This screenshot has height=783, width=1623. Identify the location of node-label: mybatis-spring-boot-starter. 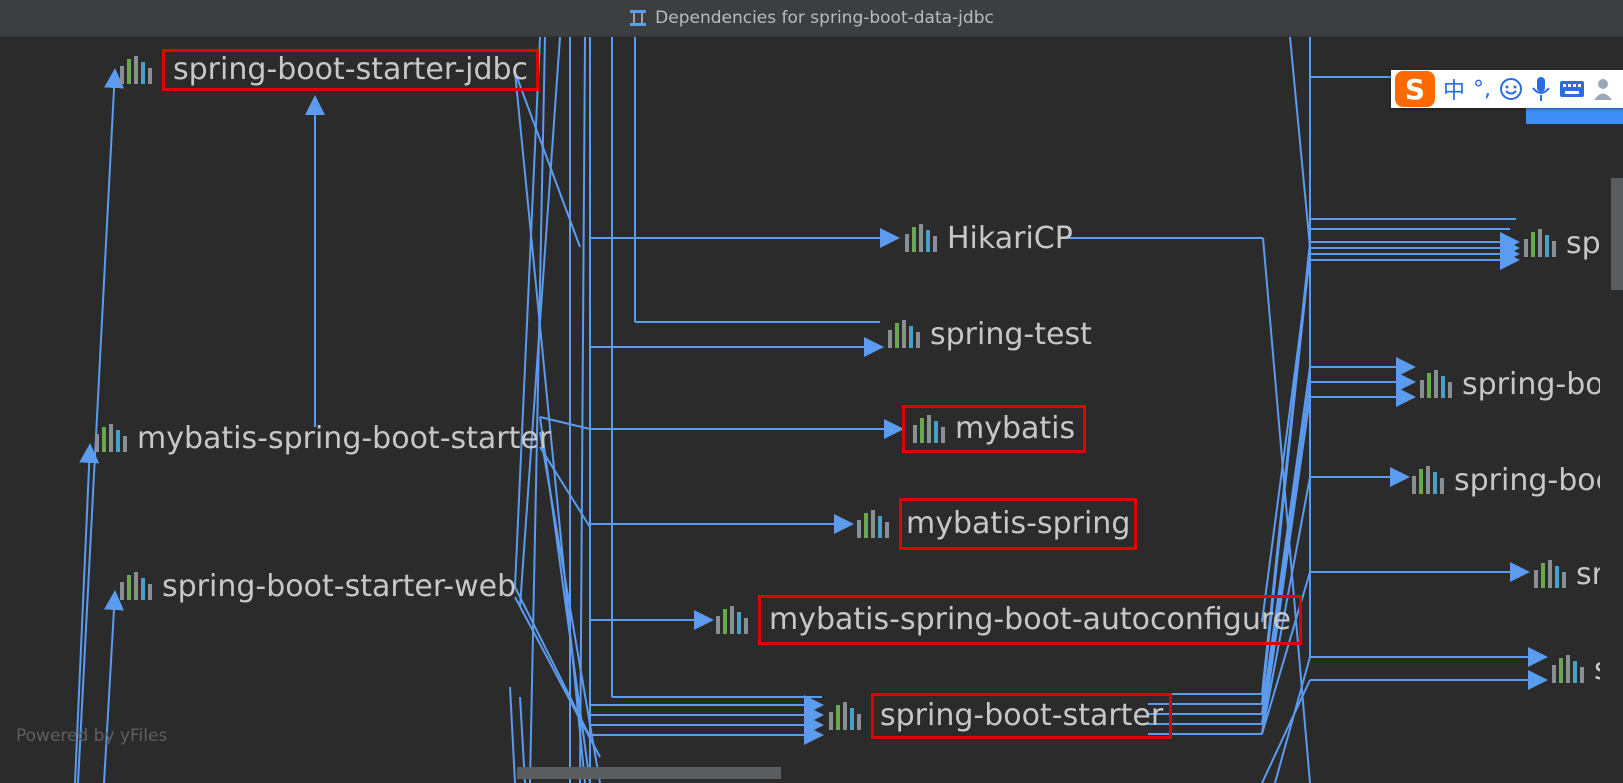
(344, 438).